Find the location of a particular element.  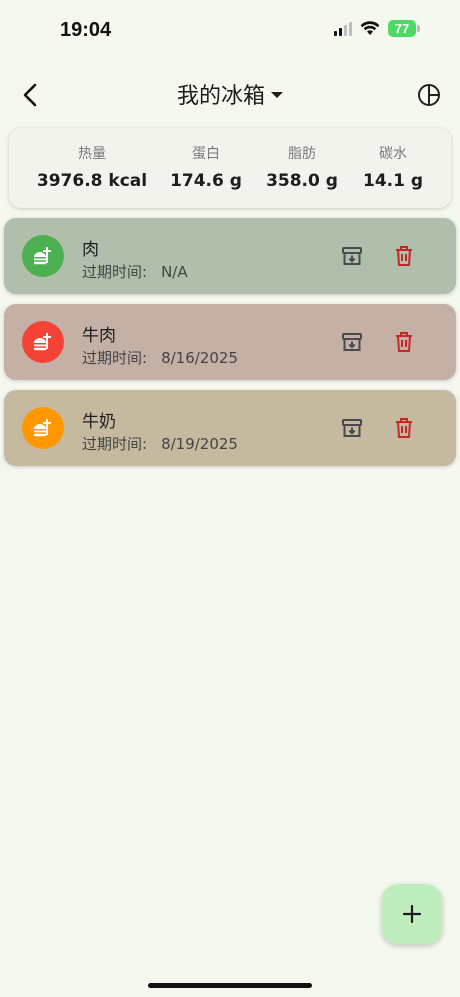

nutrition-chart-button is located at coordinates (429, 95).